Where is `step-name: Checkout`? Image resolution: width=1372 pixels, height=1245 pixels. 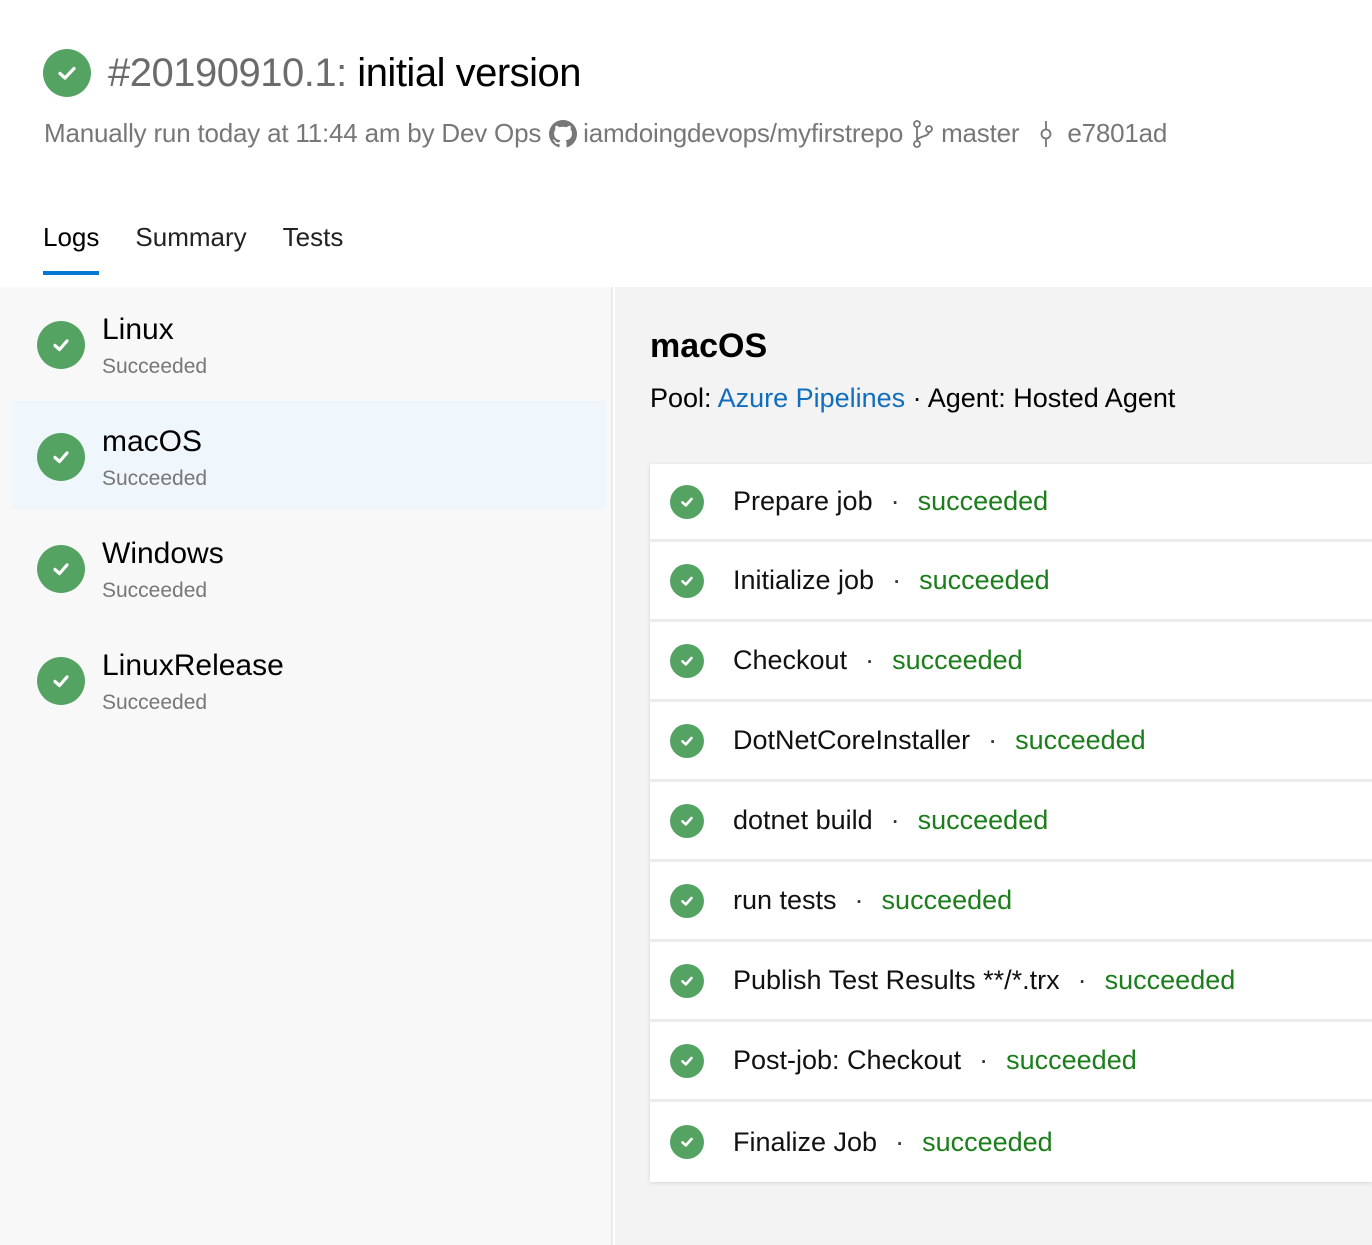 step-name: Checkout is located at coordinates (790, 660).